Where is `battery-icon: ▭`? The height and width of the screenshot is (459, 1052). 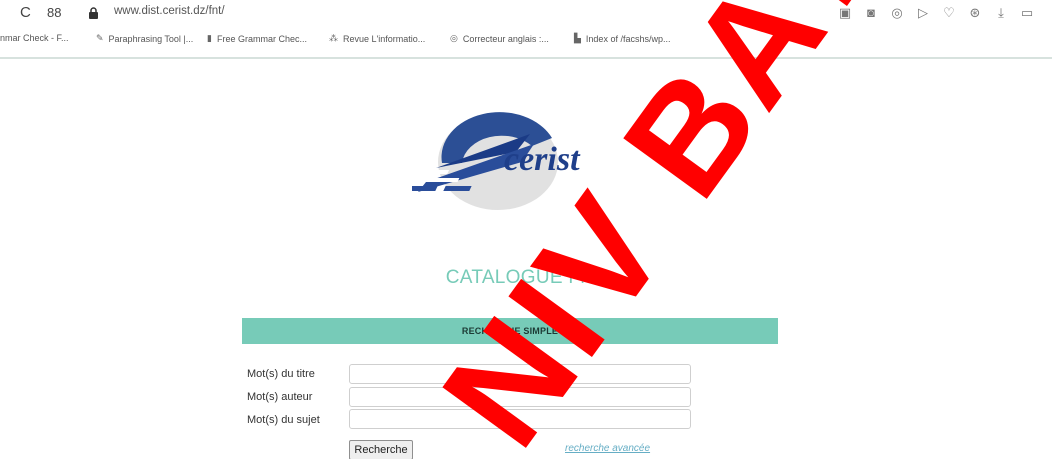
battery-icon: ▭ is located at coordinates (1027, 13).